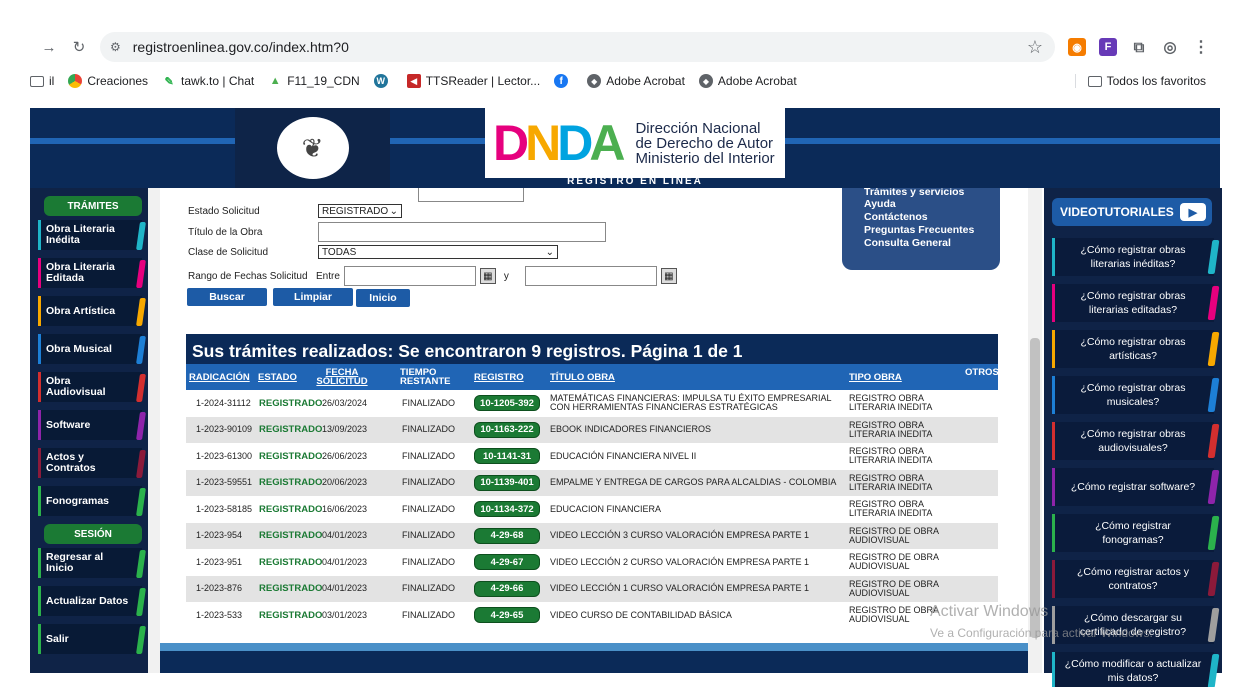 The height and width of the screenshot is (687, 1238). What do you see at coordinates (891, 429) in the screenshot?
I see `cell-tipo: REGISTRO OBRA LITERARIA INEDITA` at bounding box center [891, 429].